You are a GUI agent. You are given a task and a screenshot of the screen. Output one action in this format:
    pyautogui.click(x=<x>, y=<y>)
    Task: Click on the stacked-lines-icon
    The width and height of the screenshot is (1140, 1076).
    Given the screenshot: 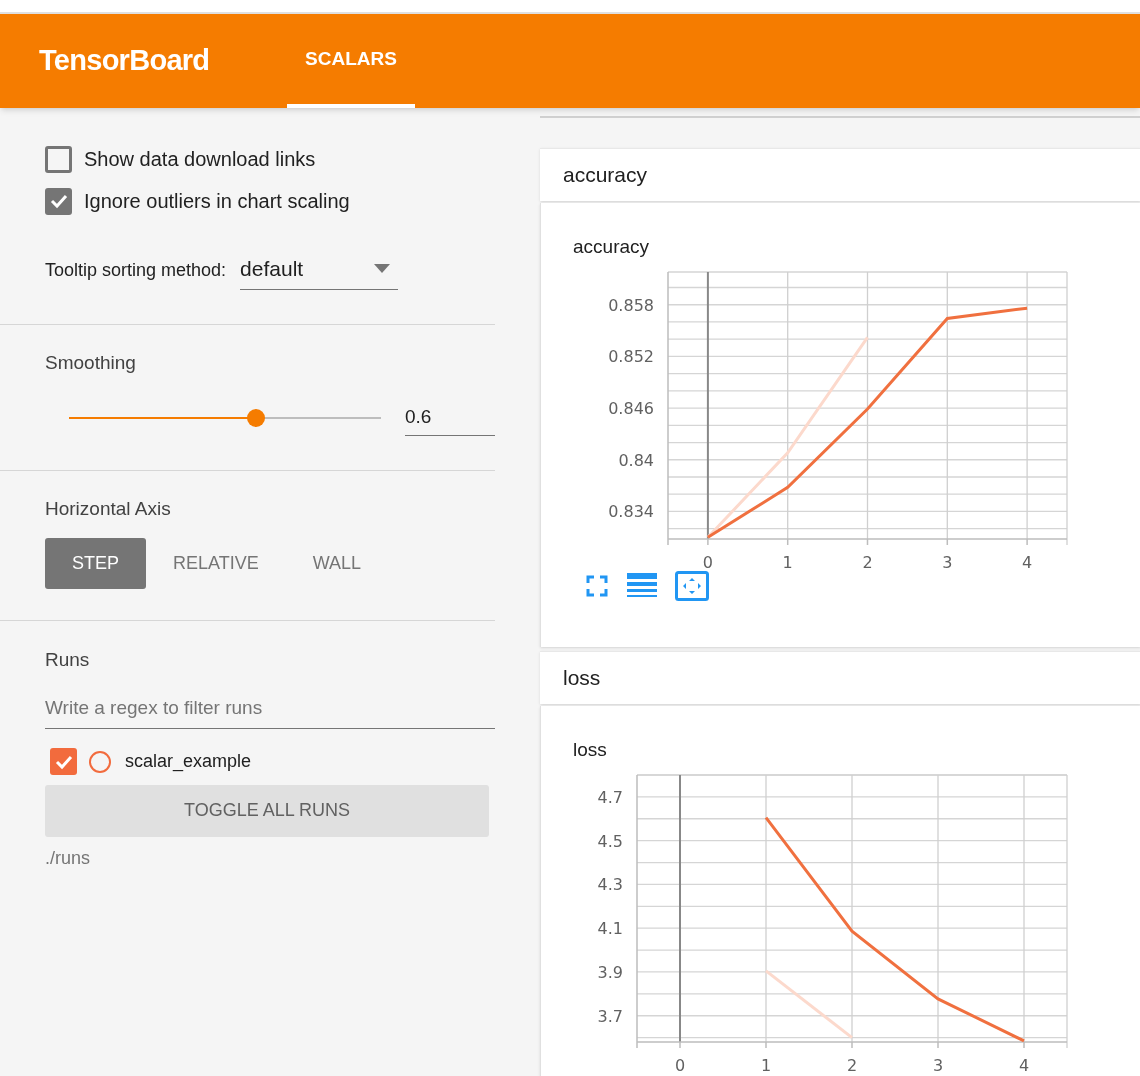 What is the action you would take?
    pyautogui.click(x=642, y=585)
    